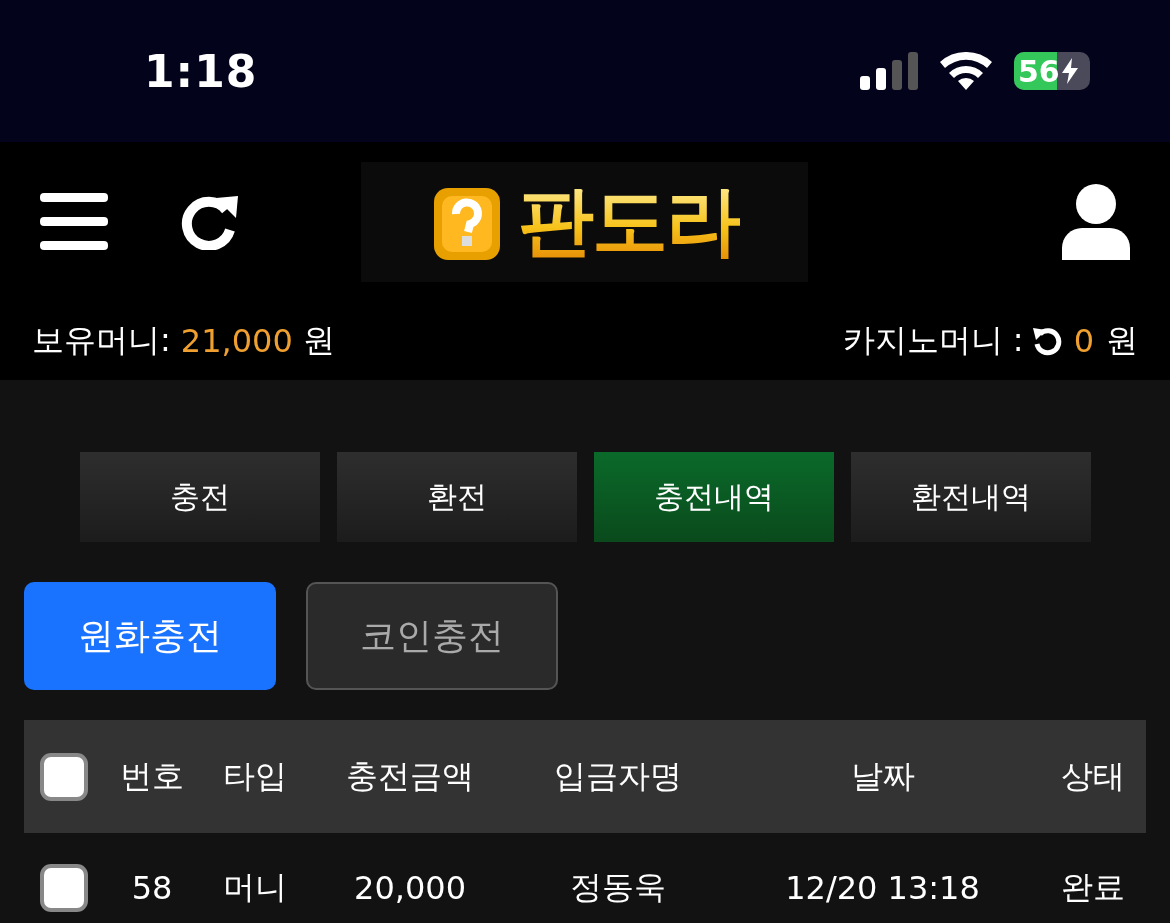  I want to click on money-unit: 원, so click(318, 340).